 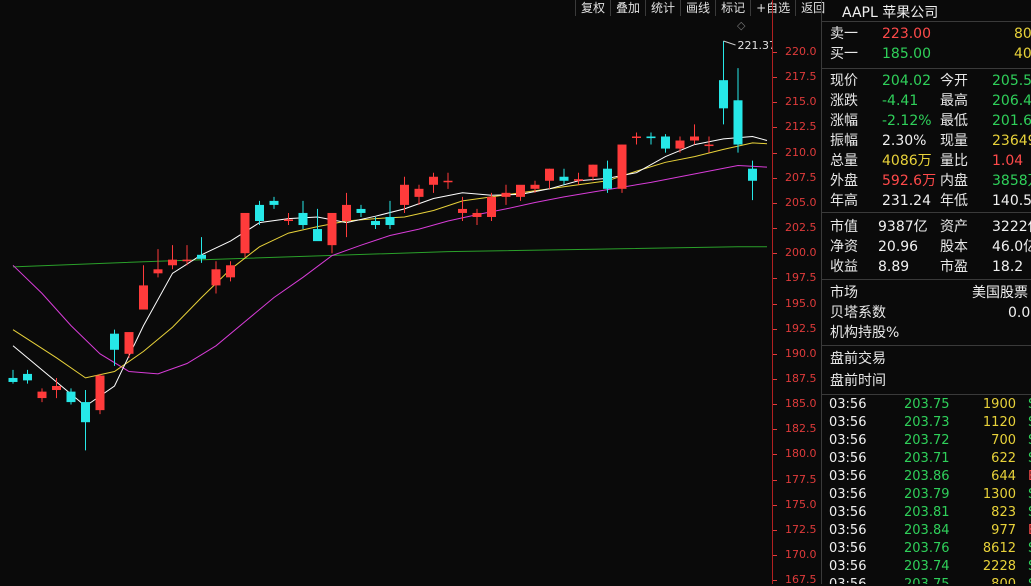 What do you see at coordinates (844, 267) in the screenshot?
I see `quote-label: 收益` at bounding box center [844, 267].